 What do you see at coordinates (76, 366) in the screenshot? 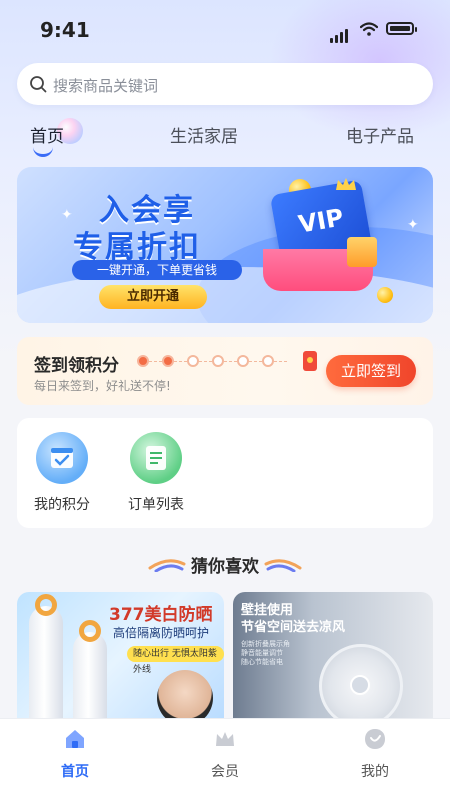
I see `signin-title: 签到领积分` at bounding box center [76, 366].